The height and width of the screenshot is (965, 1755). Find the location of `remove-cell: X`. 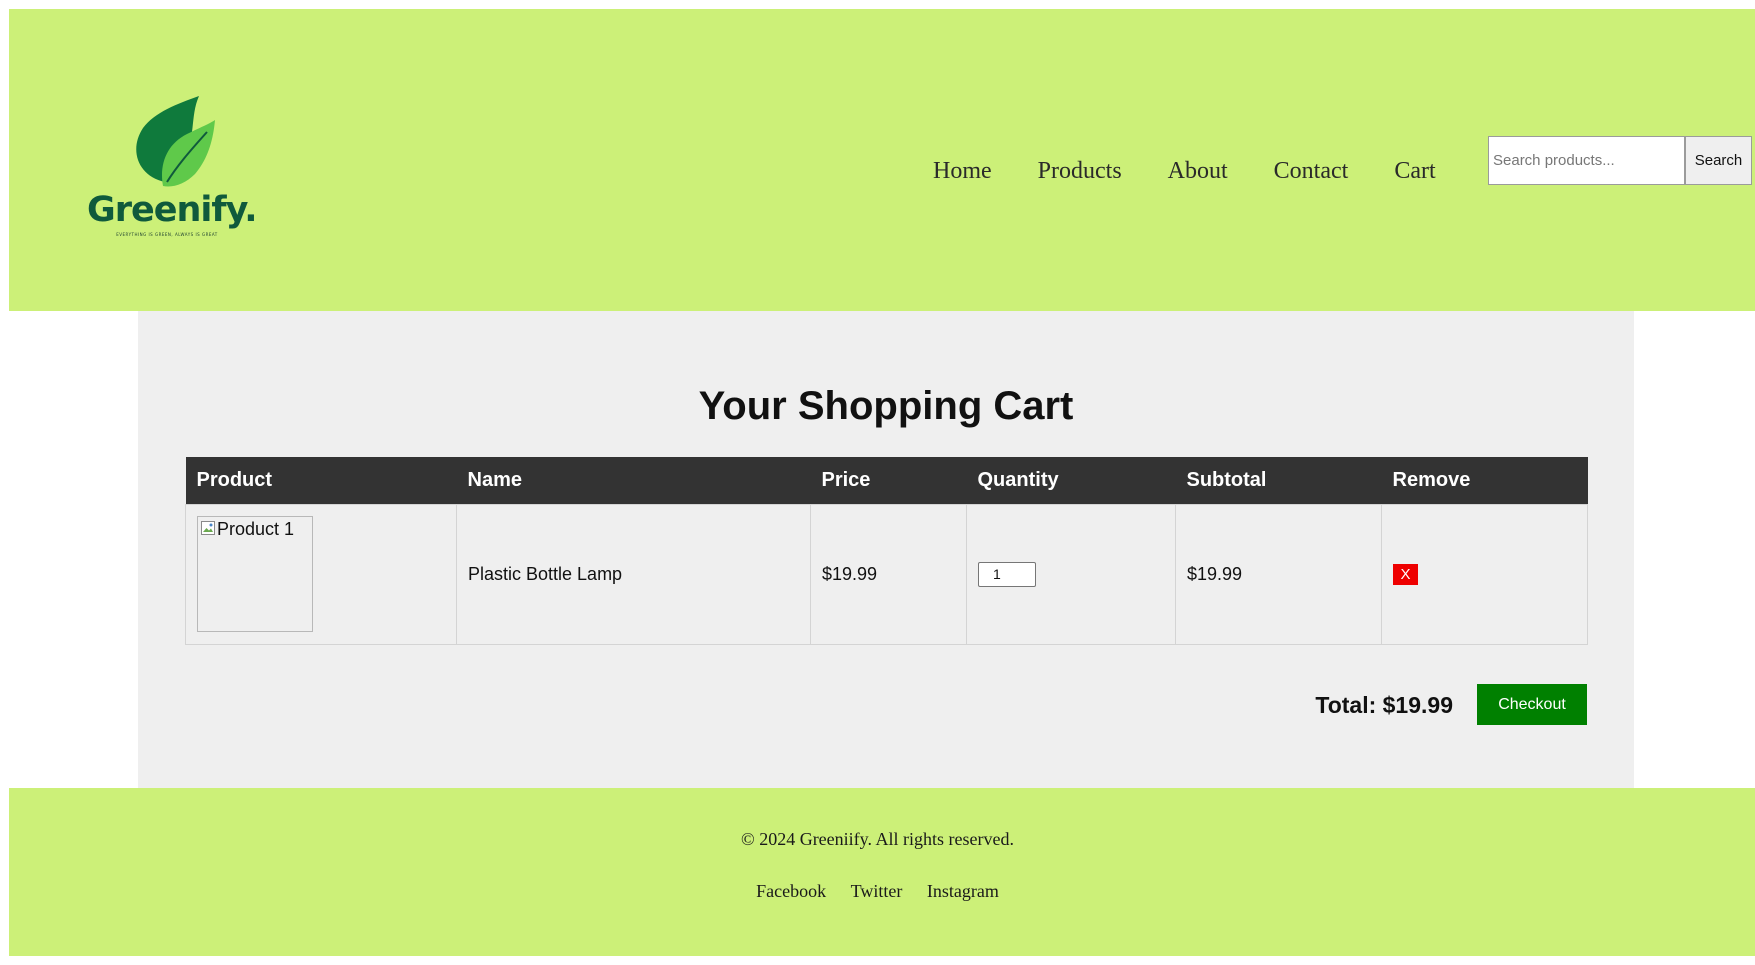

remove-cell: X is located at coordinates (1484, 574).